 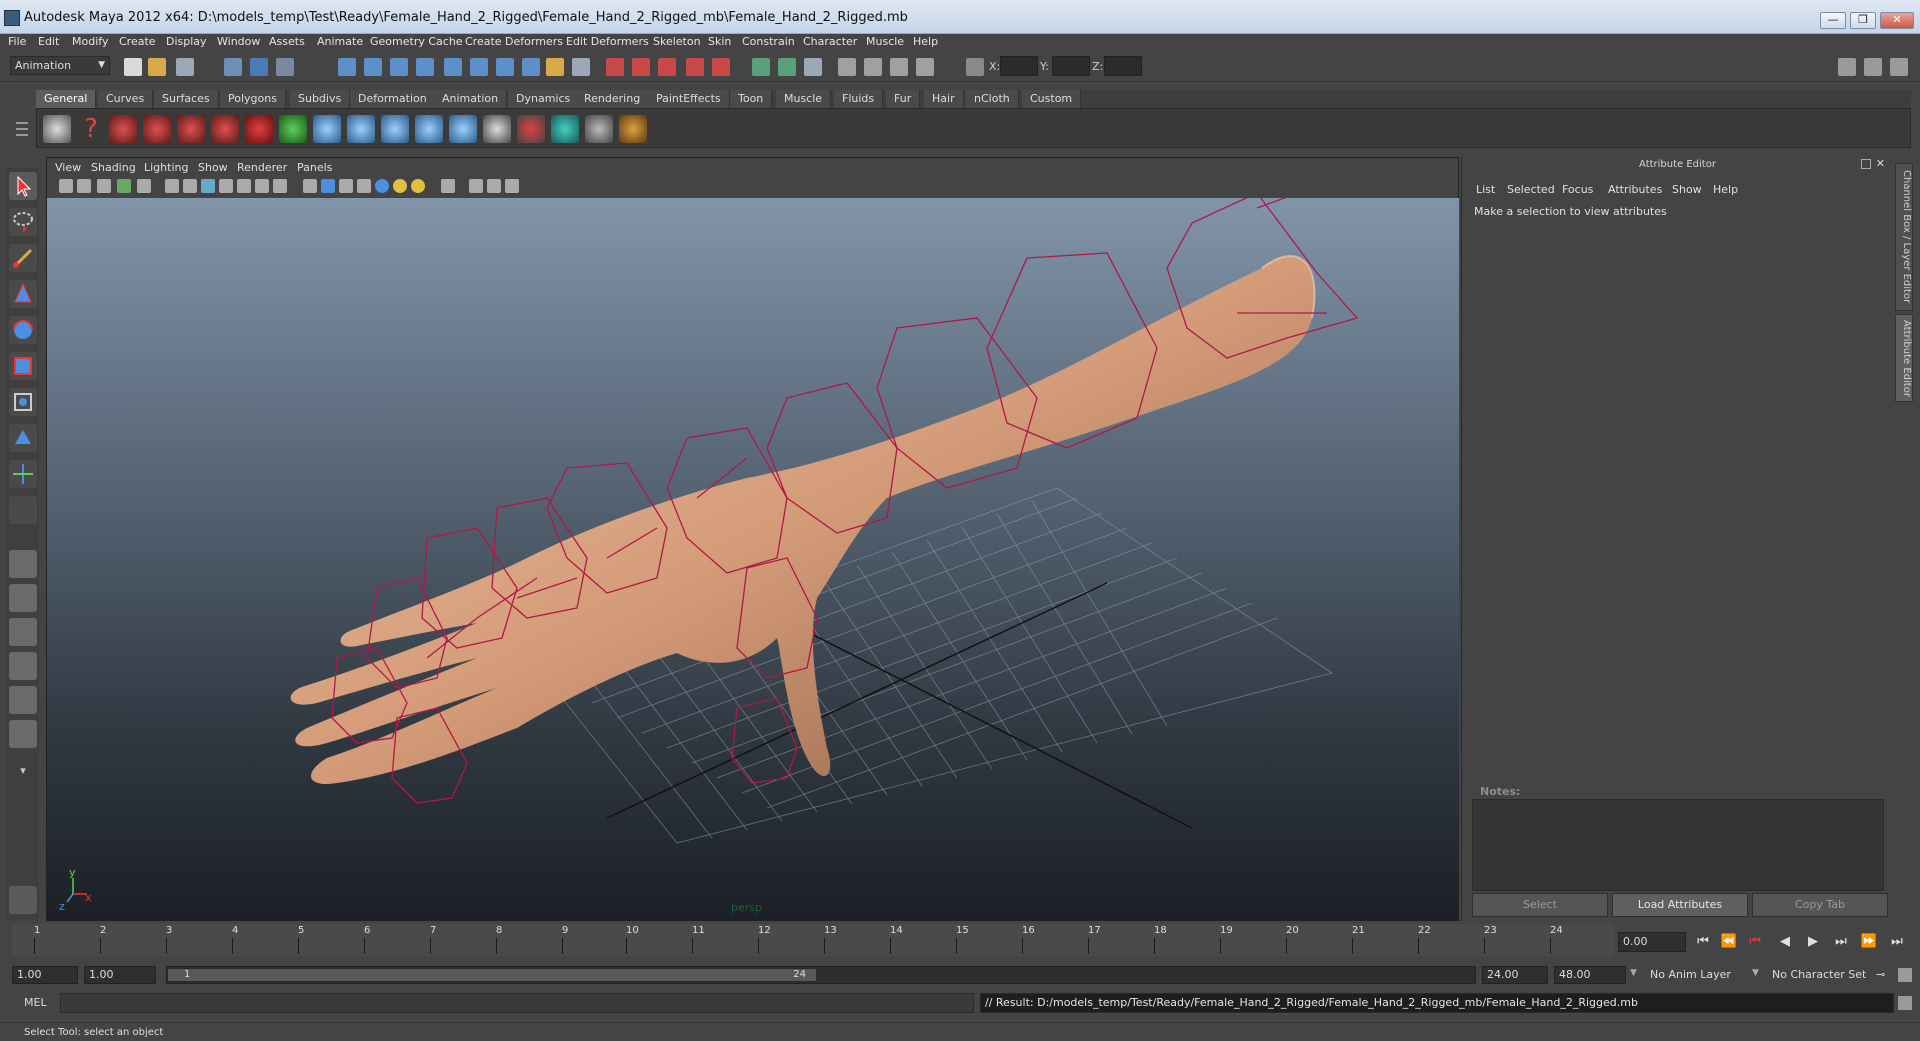 What do you see at coordinates (1880, 163) in the screenshot?
I see `close-panel-icon: ✕` at bounding box center [1880, 163].